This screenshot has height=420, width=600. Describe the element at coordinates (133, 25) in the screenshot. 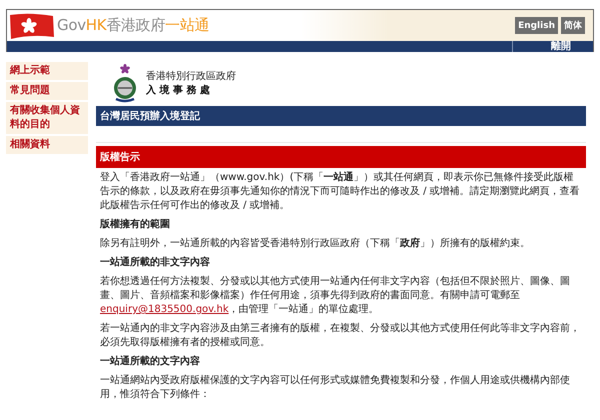

I see `govhk-logo-text: GovHK香港政府一站通` at that location.